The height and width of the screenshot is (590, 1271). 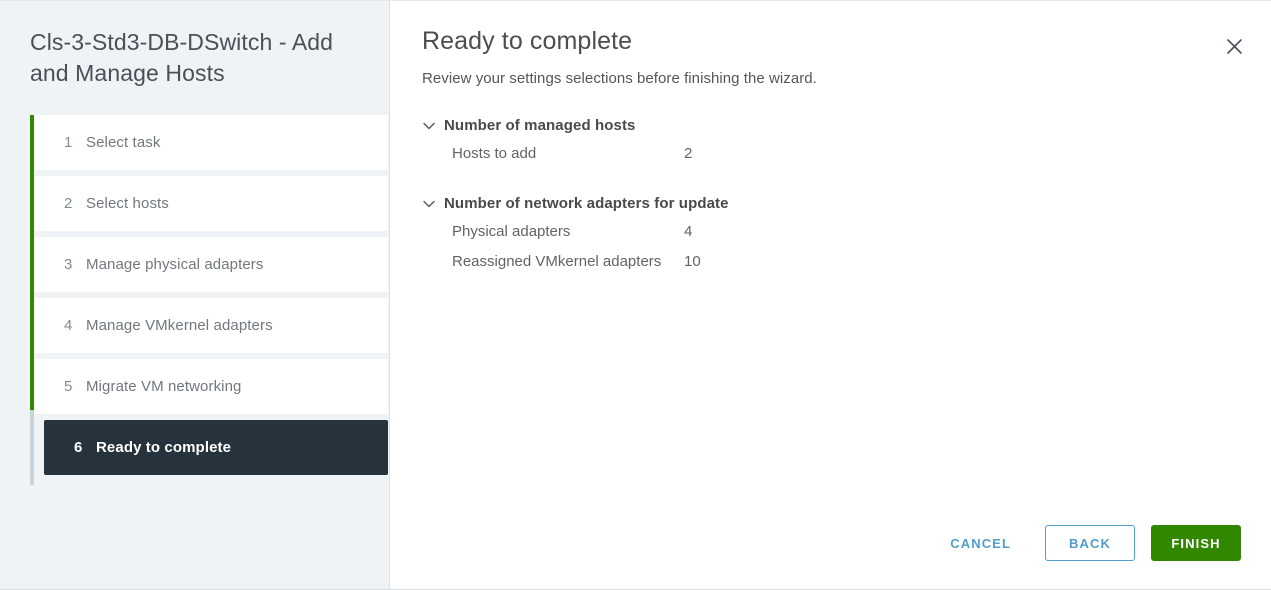 I want to click on summary-row-key: Reassigned VMkernel adapters, so click(x=557, y=261).